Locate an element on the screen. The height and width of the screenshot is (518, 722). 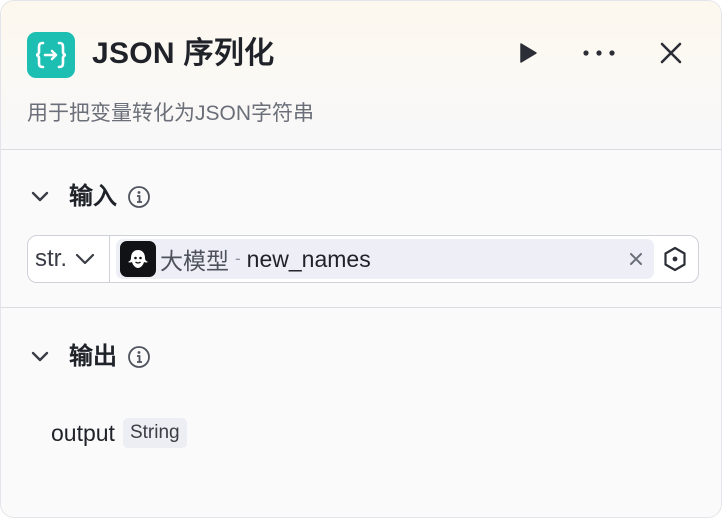
close-icon is located at coordinates (671, 53).